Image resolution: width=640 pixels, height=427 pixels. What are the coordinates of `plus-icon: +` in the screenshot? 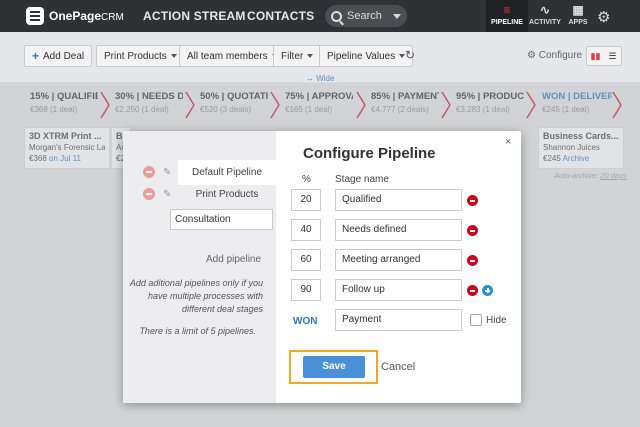 It's located at (36, 56).